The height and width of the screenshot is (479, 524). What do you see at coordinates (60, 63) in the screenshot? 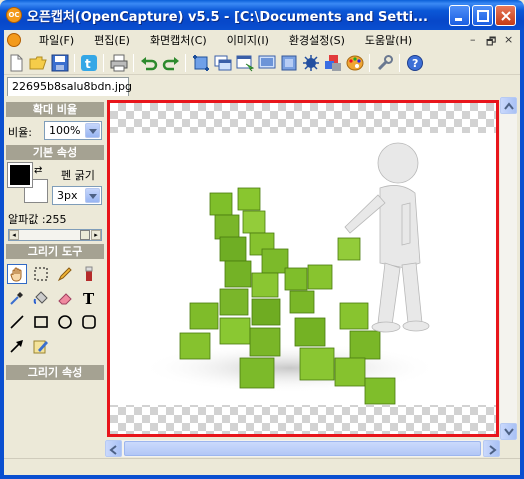
I see `save-icon` at bounding box center [60, 63].